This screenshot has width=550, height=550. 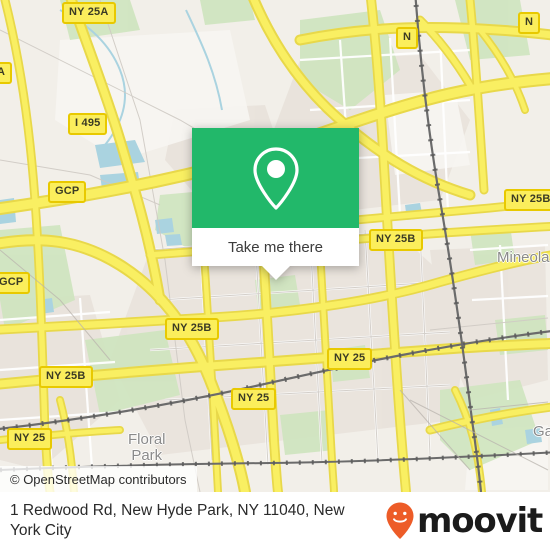 What do you see at coordinates (350, 359) in the screenshot?
I see `route-shield-ny-25-right: NY 25` at bounding box center [350, 359].